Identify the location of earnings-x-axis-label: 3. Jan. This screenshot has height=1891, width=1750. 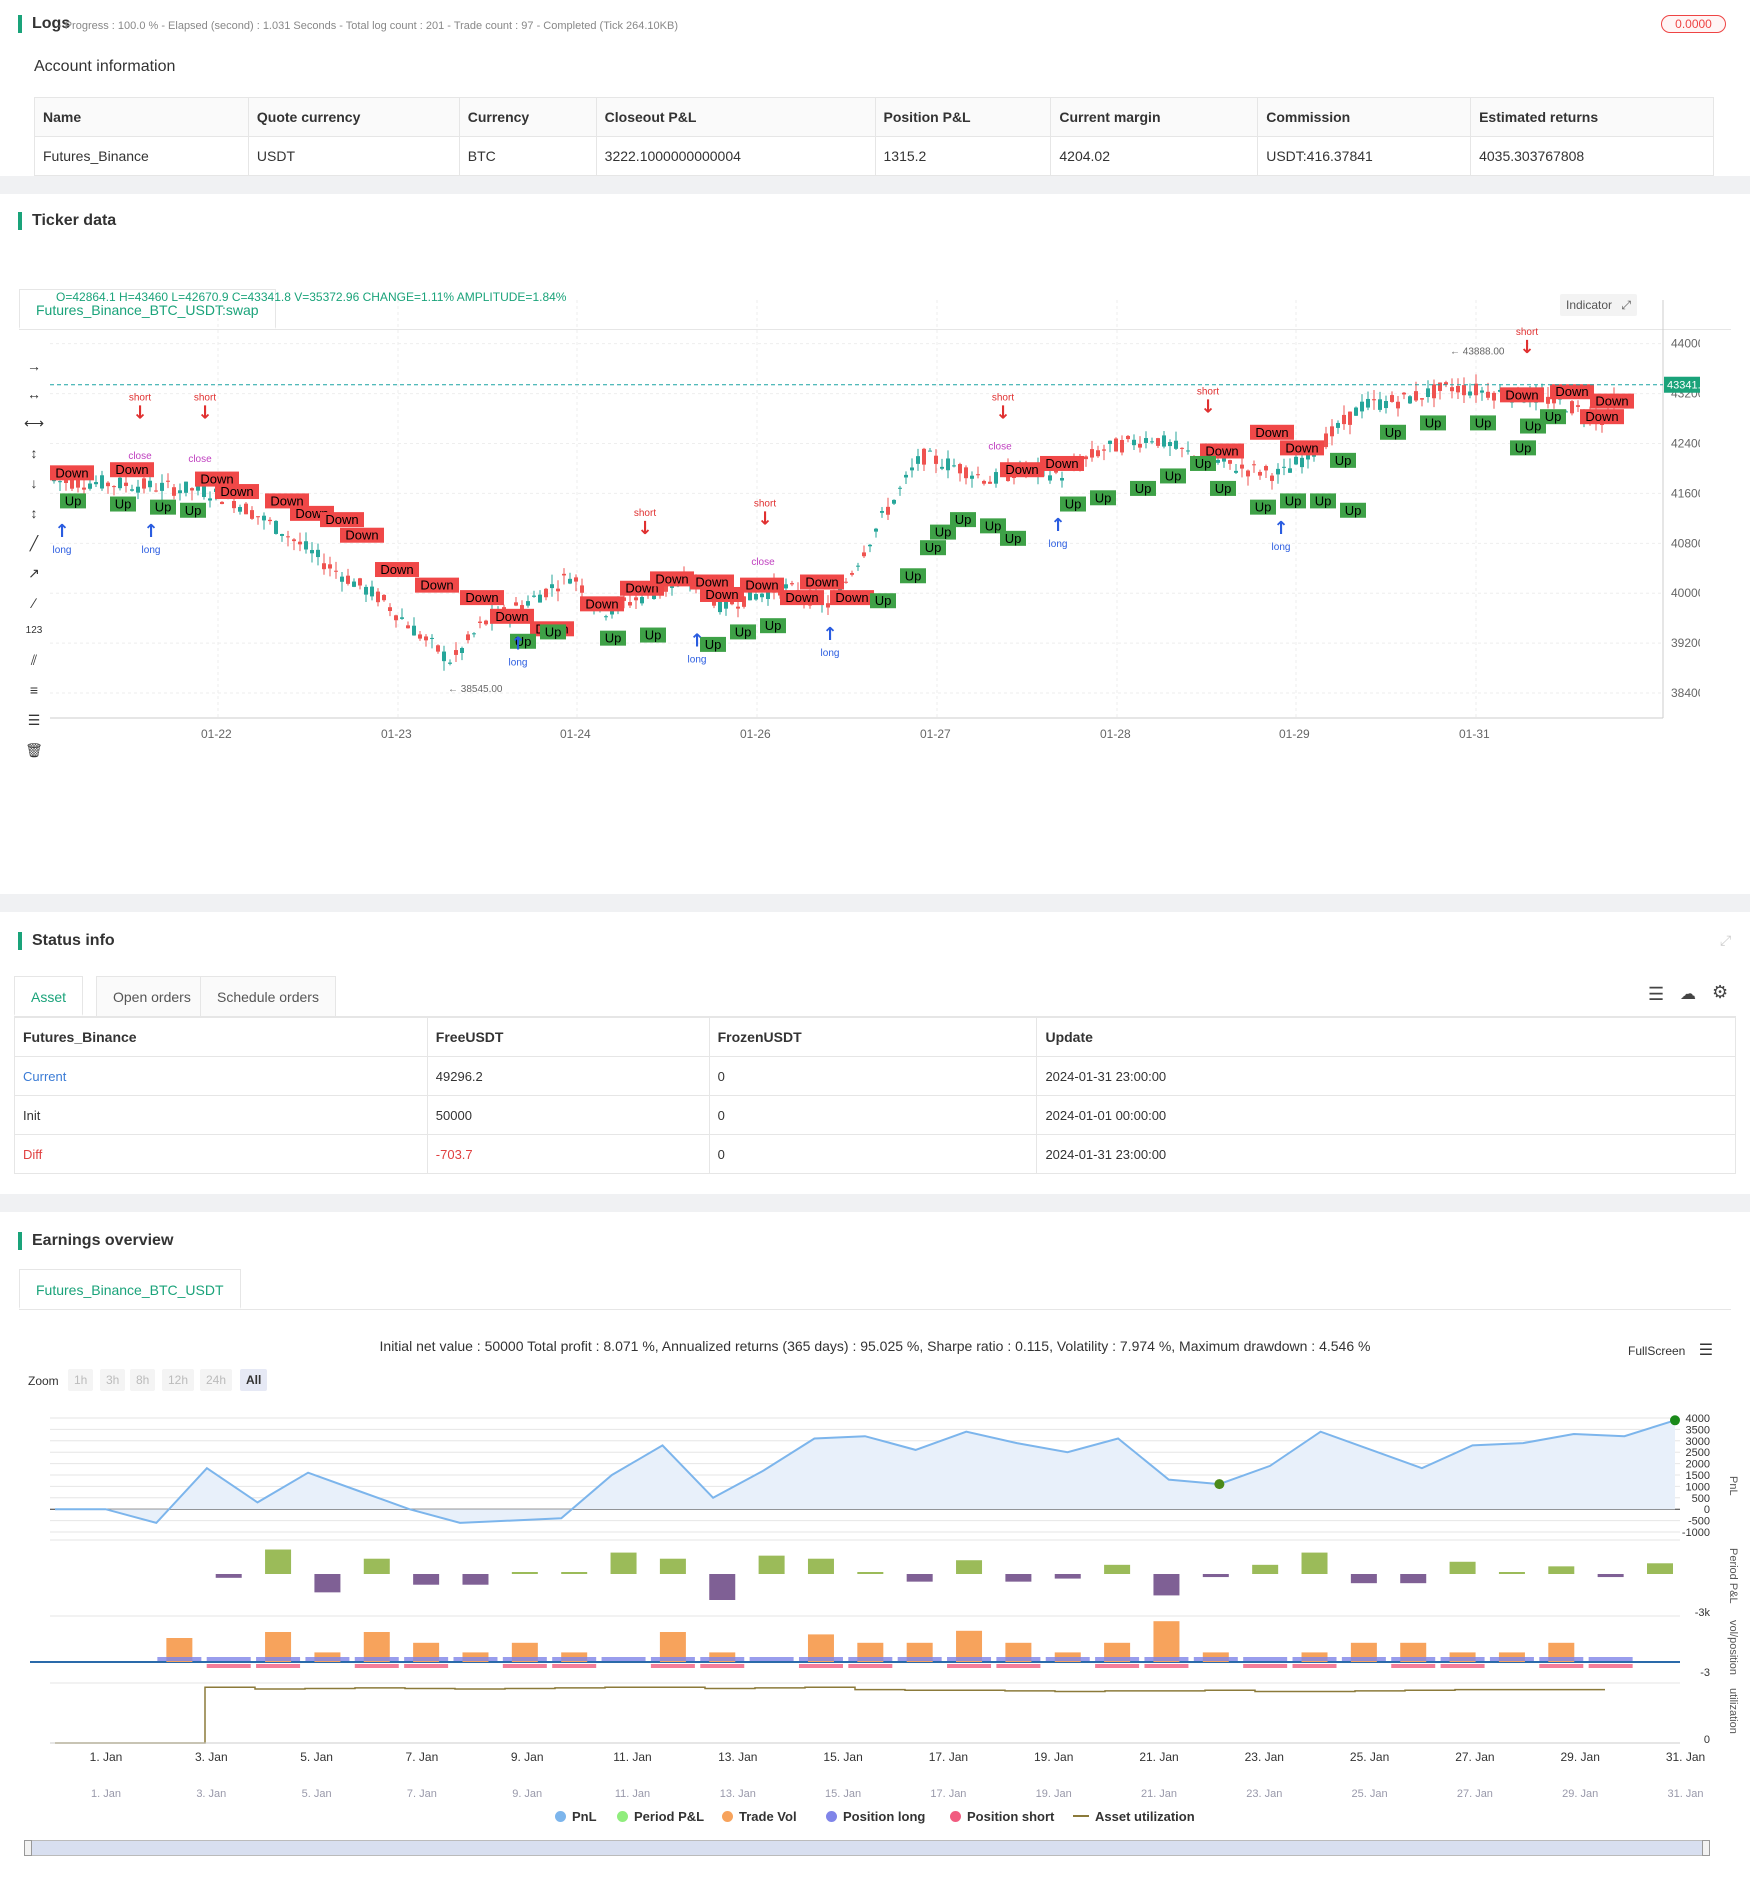
(211, 1757).